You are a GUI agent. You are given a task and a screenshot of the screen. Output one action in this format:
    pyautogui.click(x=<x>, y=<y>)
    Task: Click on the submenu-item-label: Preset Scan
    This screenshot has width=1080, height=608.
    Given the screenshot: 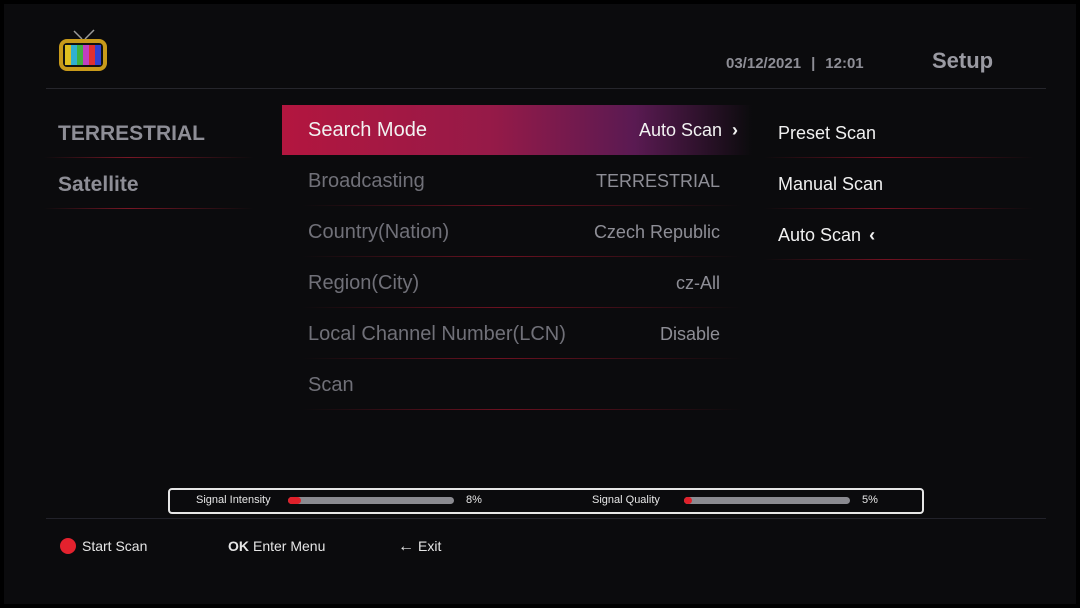 What is the action you would take?
    pyautogui.click(x=827, y=133)
    